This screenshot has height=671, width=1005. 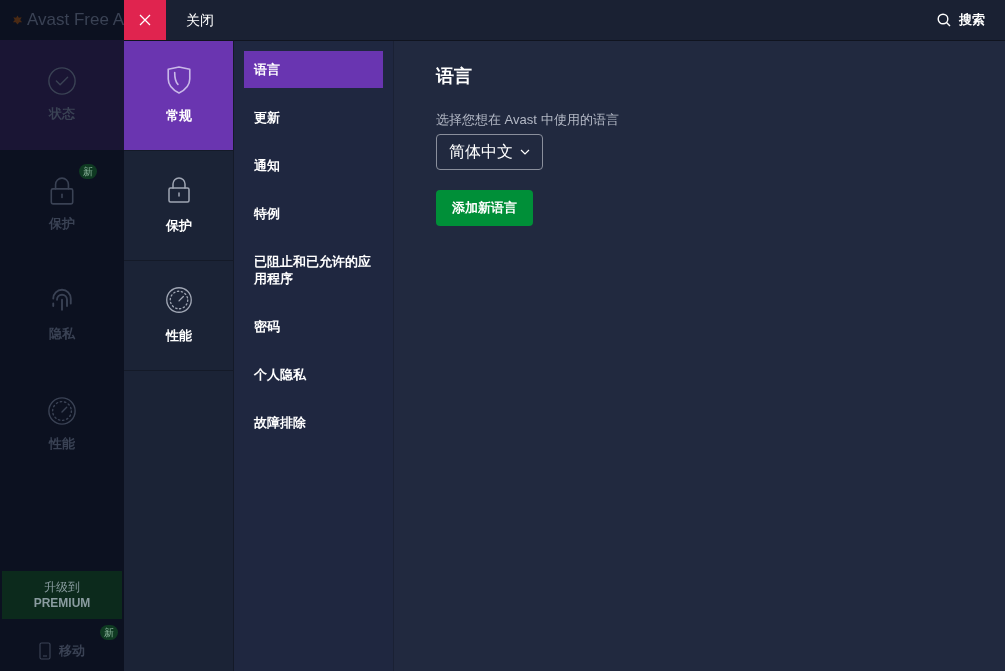 I want to click on subnav-item: 通知, so click(x=313, y=165).